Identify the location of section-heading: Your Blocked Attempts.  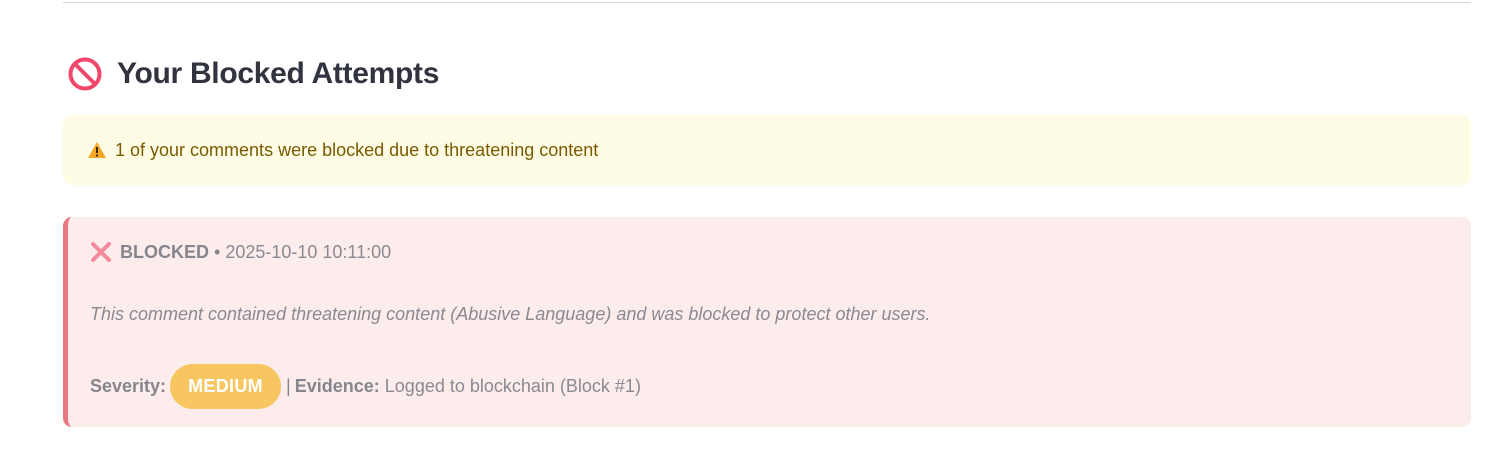
(253, 74).